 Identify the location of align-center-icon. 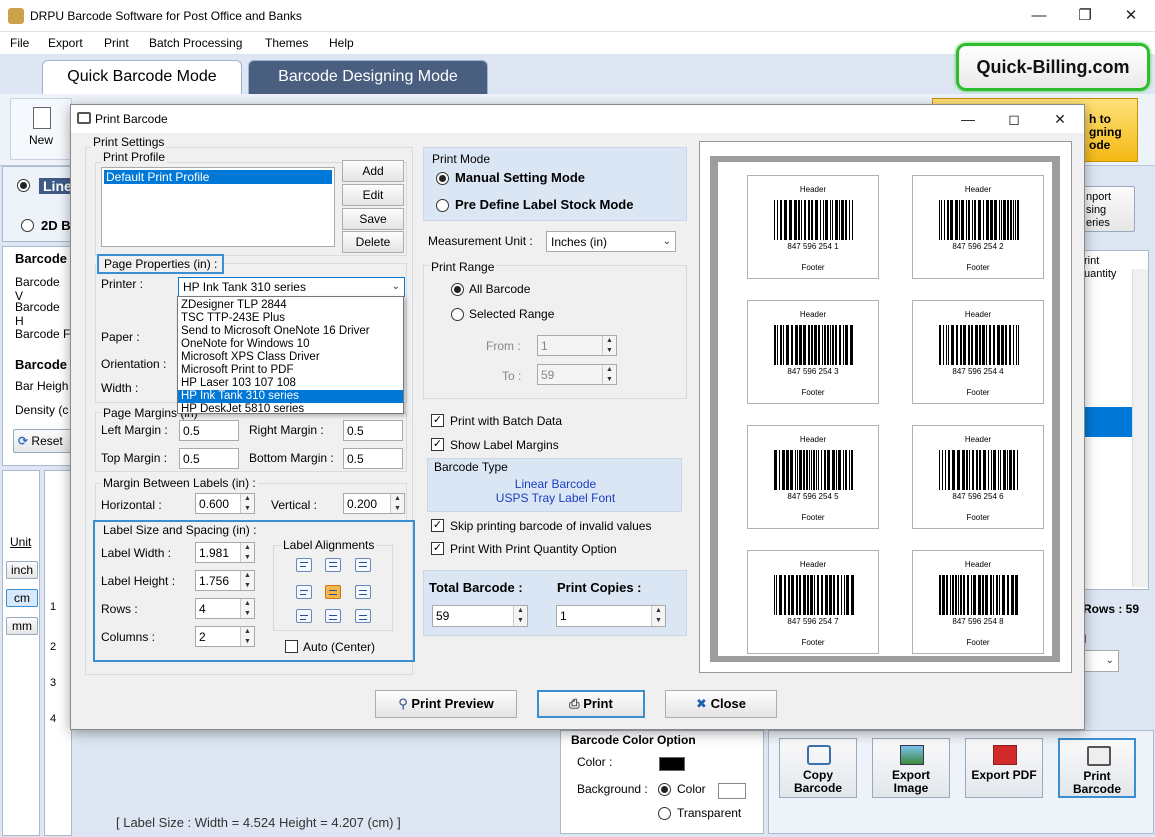
(333, 592).